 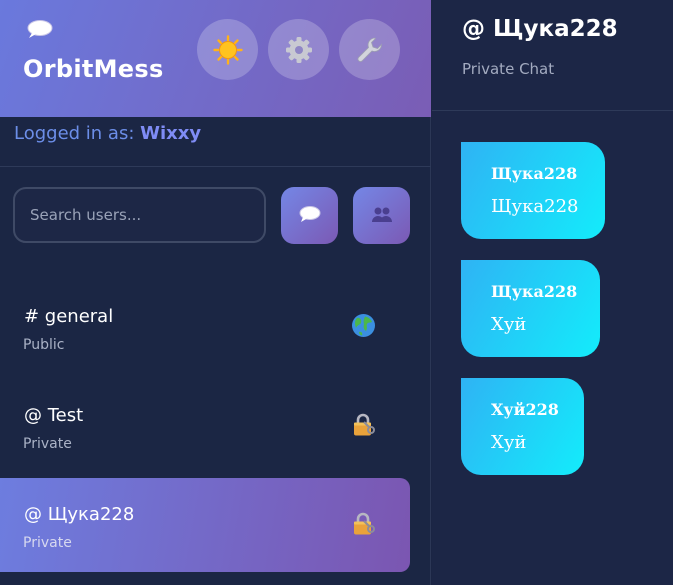 What do you see at coordinates (69, 316) in the screenshot?
I see `chat-name: # general` at bounding box center [69, 316].